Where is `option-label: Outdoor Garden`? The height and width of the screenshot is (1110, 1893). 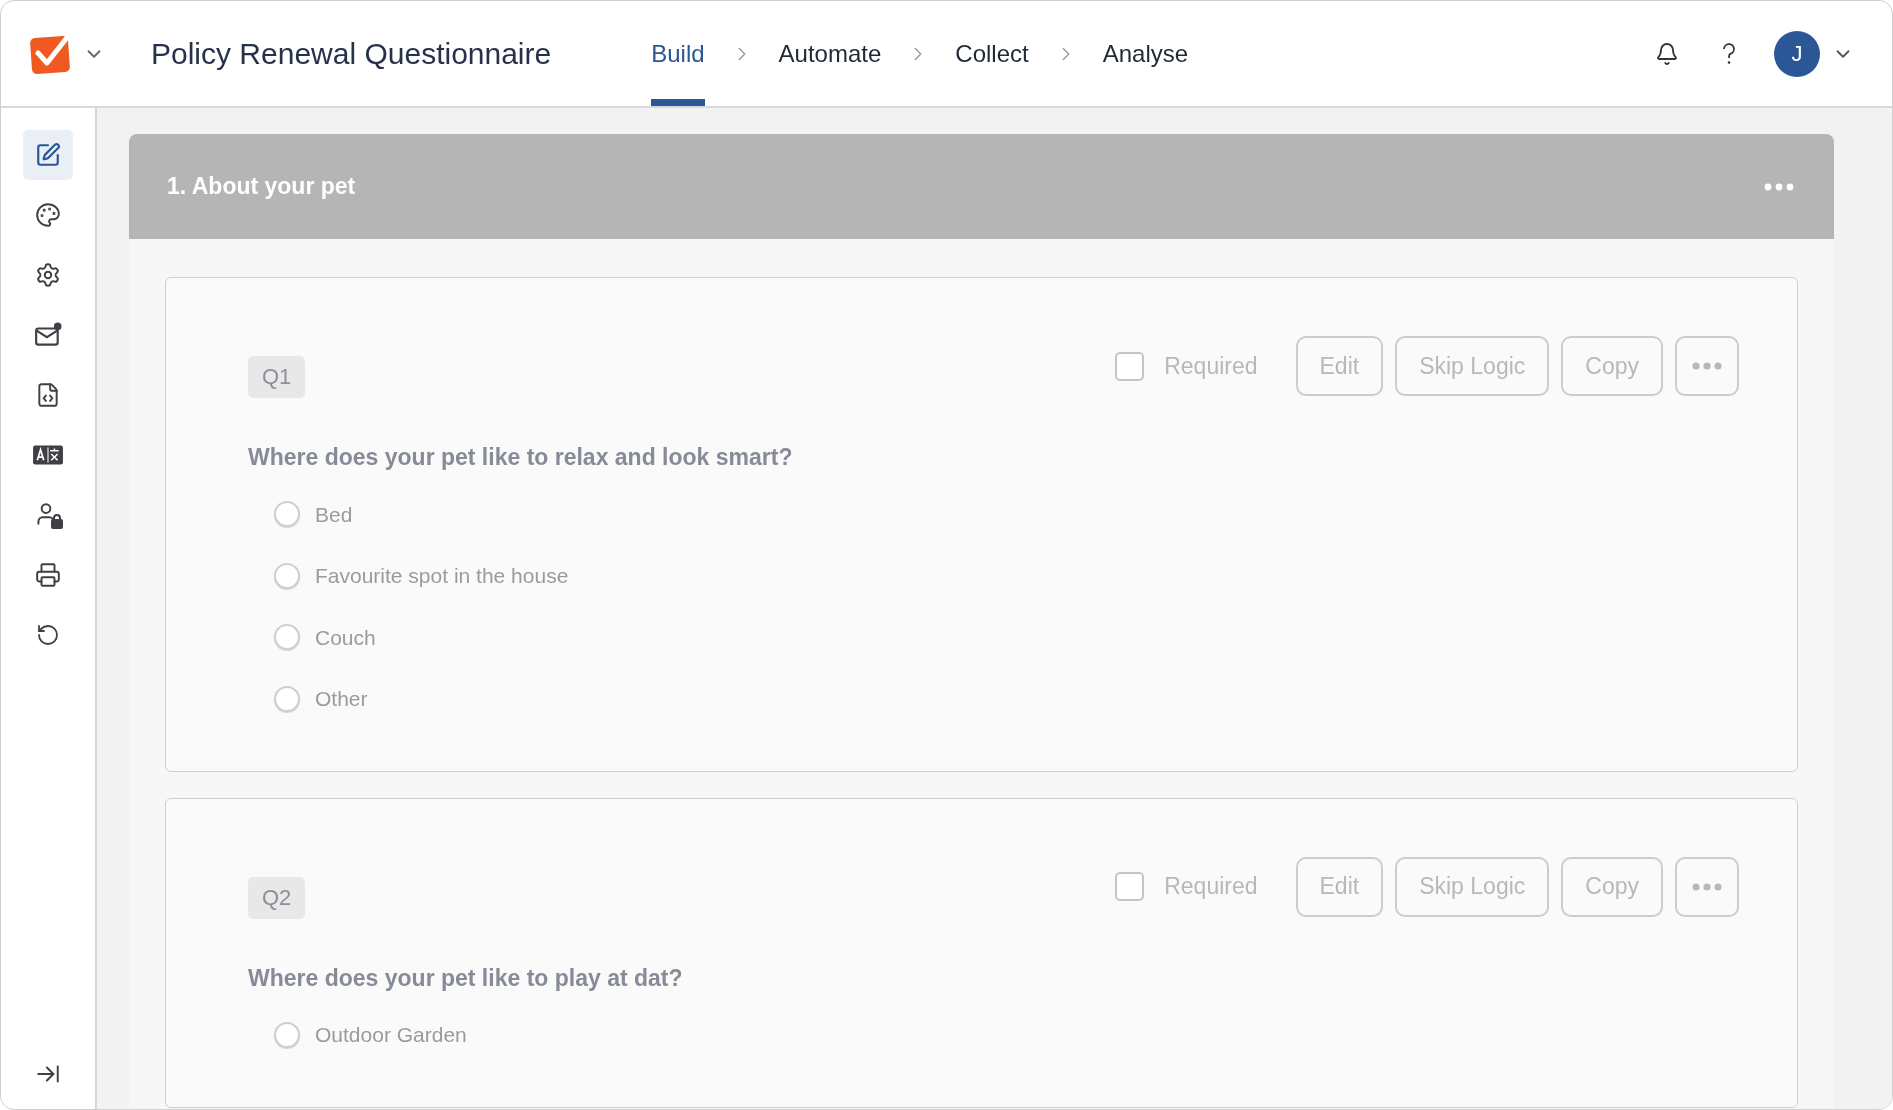 option-label: Outdoor Garden is located at coordinates (391, 1035).